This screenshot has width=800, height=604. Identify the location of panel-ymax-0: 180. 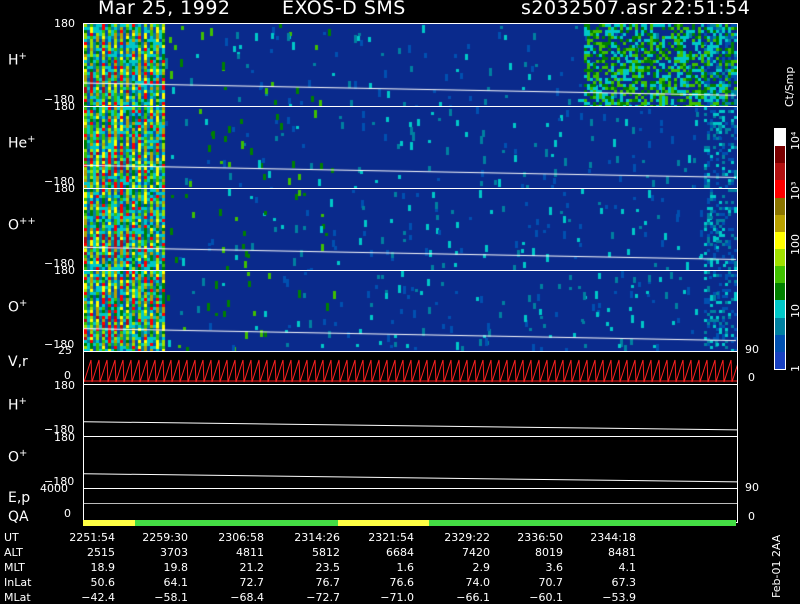
(64, 23).